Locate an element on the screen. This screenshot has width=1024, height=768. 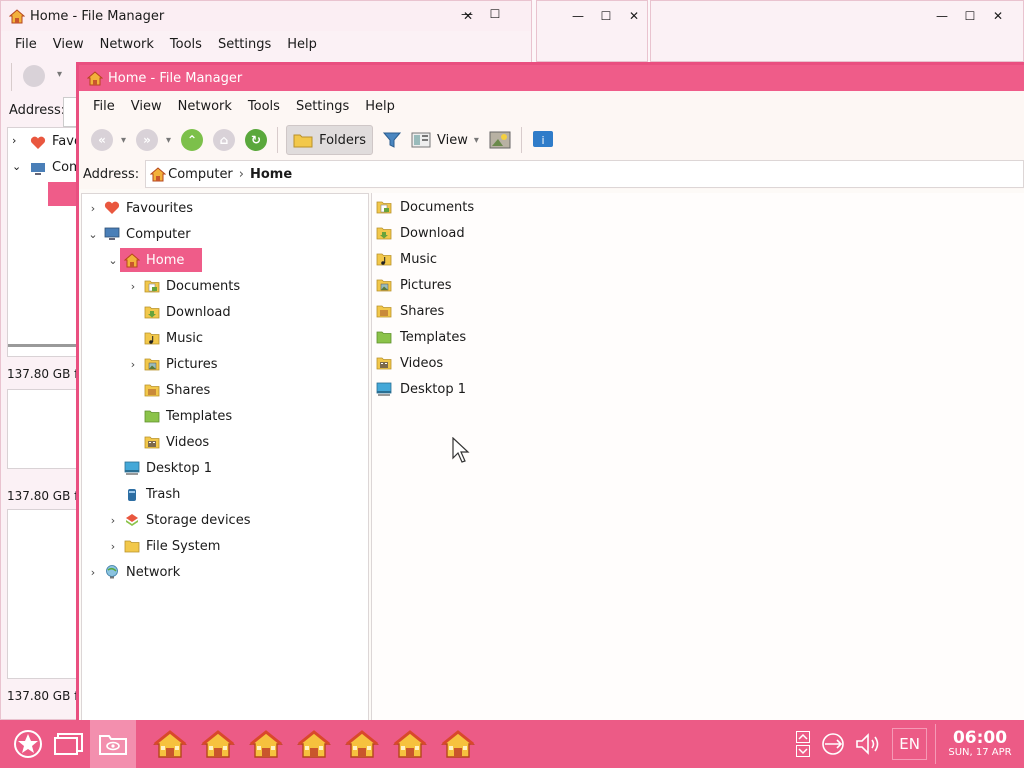
tree-item-computer: ⌄ Computer is located at coordinates (147, 234).